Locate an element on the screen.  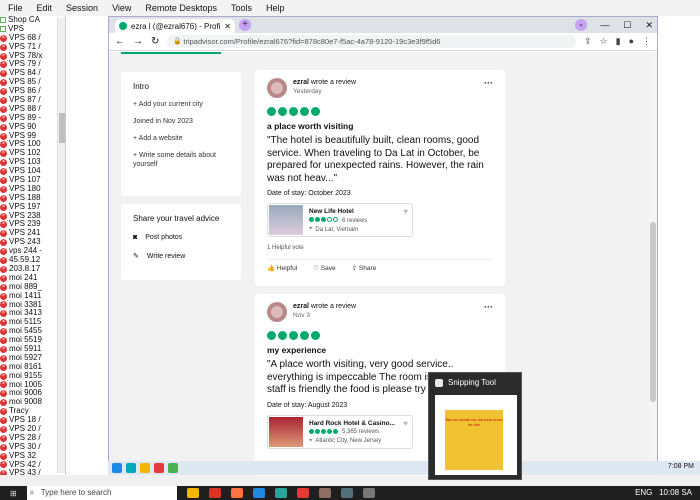
intro-heading: Intro is located at coordinates (141, 86).